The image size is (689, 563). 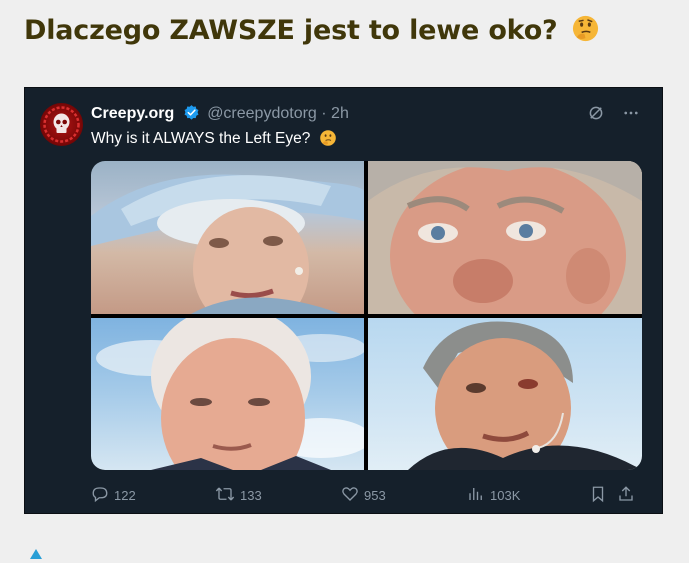 I want to click on reply-button: 122, so click(x=113, y=494).